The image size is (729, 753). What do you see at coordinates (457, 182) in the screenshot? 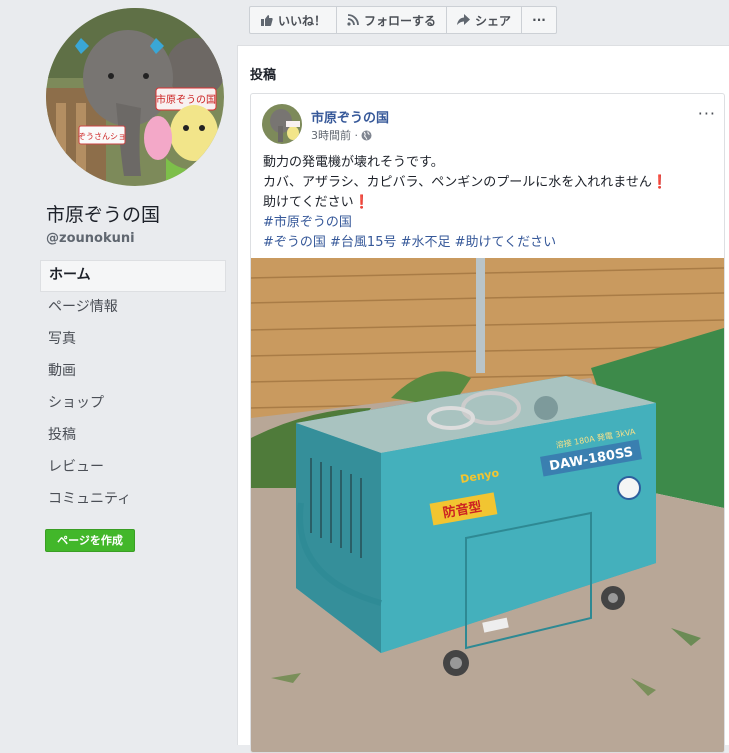
I see `post-line-2-text: カバ、アザラシ、カピバラ、ペンギンのプールに水を入れれません` at bounding box center [457, 182].